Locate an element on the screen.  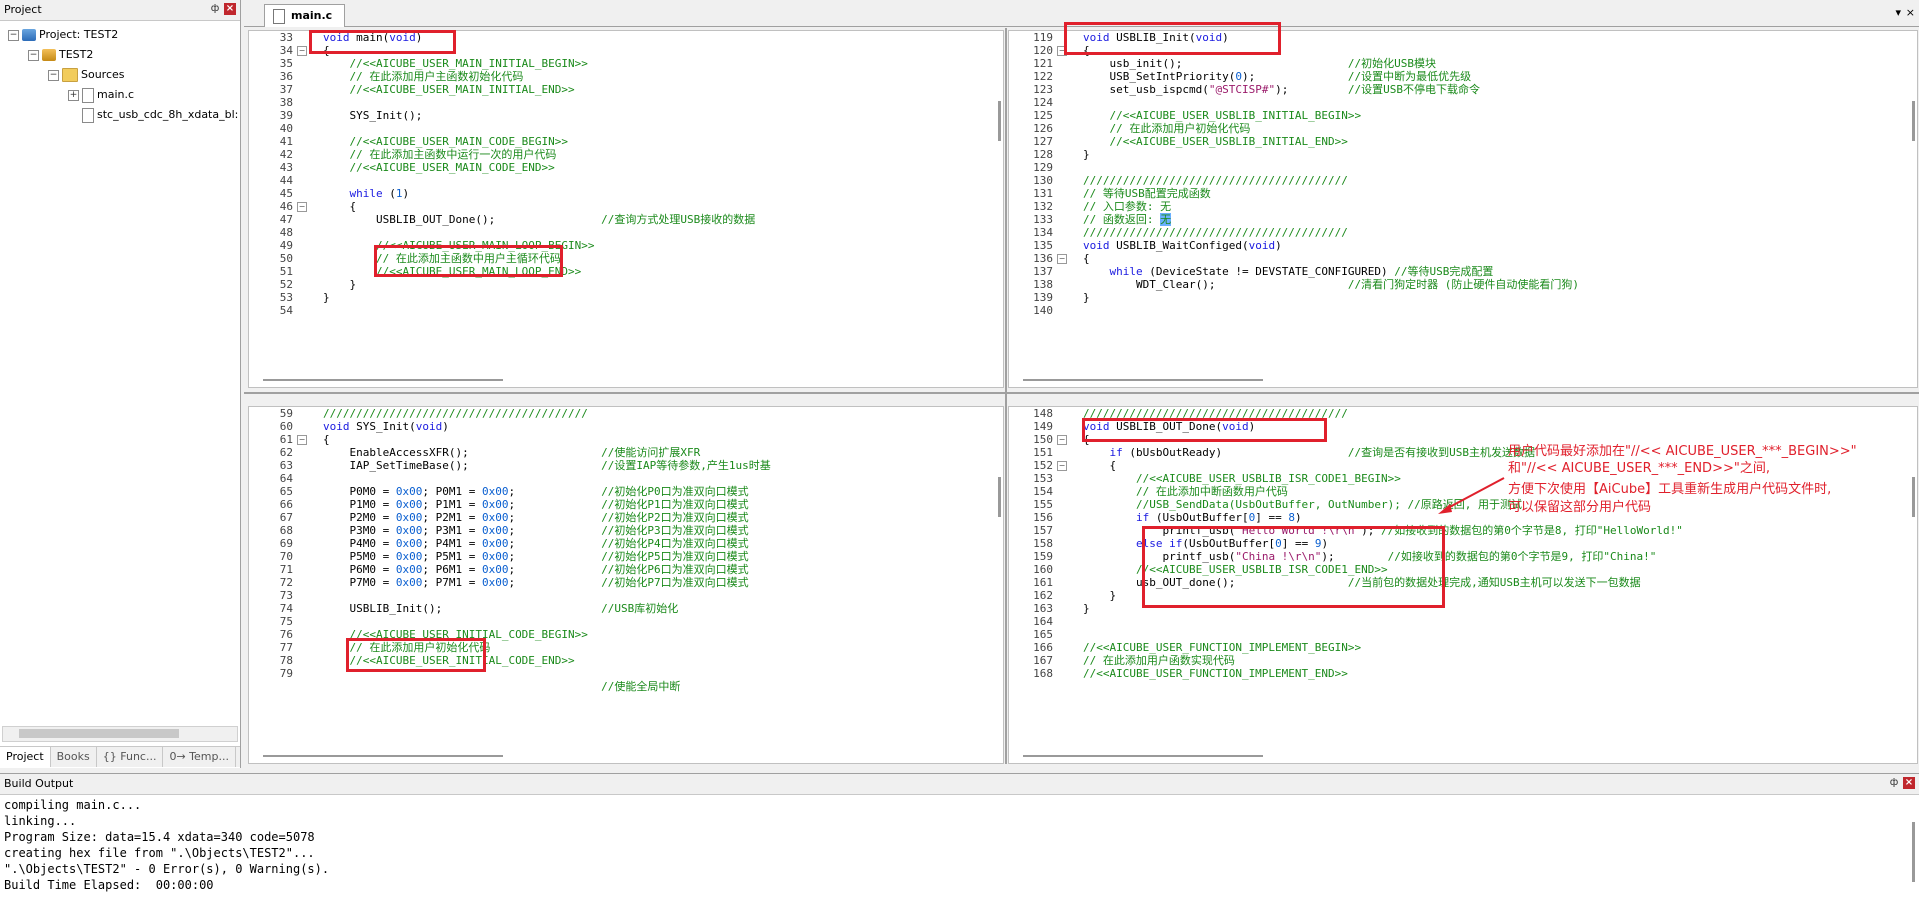
code-line: //<<AICUBE_USER_MAIN_INITIAL_BEGIN>> is located at coordinates (455, 63).